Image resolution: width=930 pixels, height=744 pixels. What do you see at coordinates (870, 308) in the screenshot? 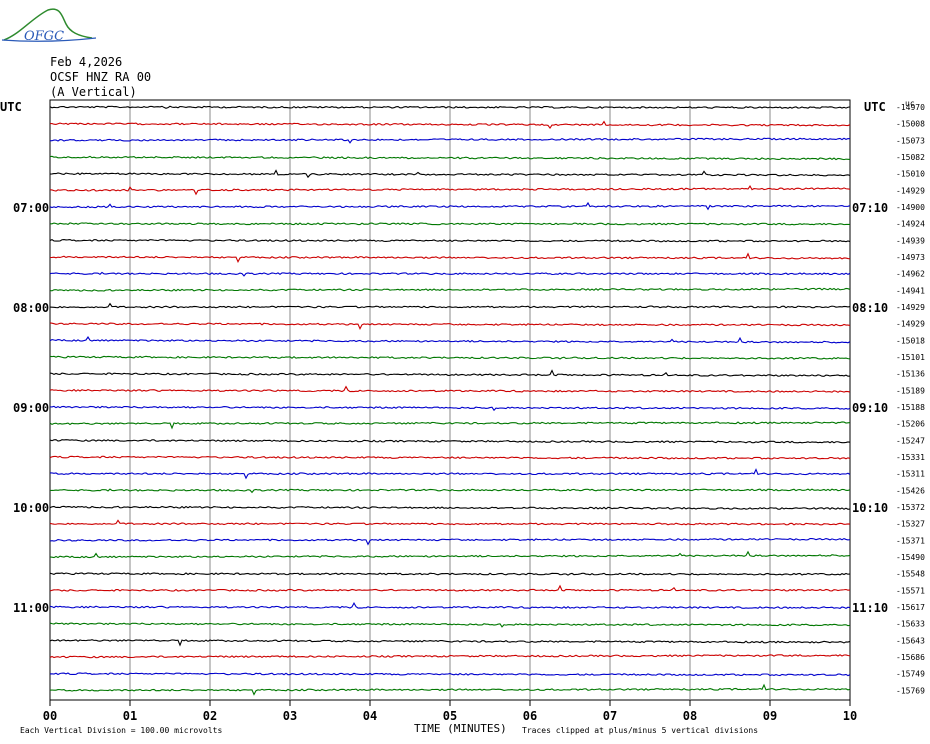
I see `right-time-label-0810: 08:10` at bounding box center [870, 308].